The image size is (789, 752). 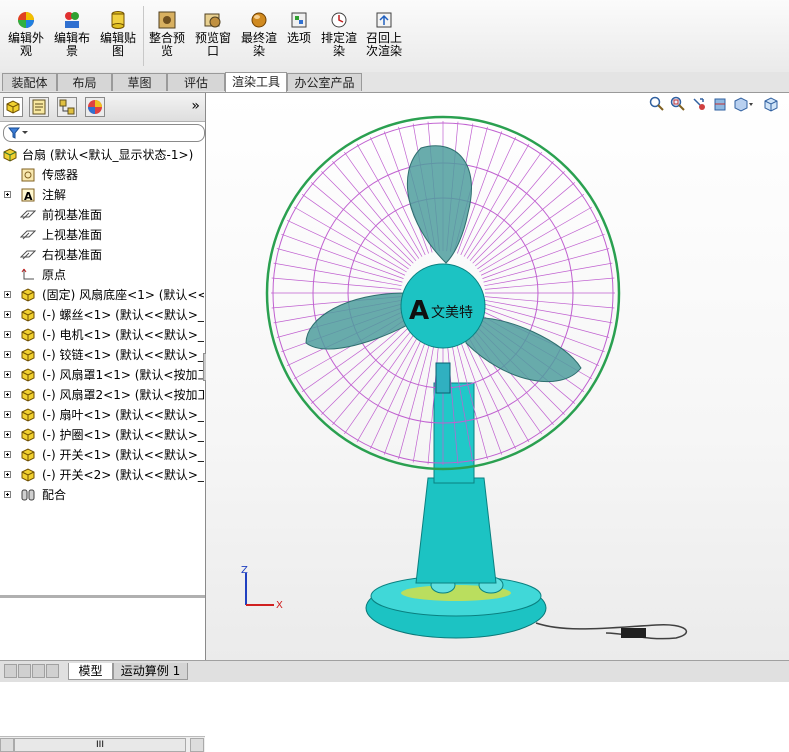 What do you see at coordinates (118, 34) in the screenshot?
I see `edit-decal-button: 编辑贴 图` at bounding box center [118, 34].